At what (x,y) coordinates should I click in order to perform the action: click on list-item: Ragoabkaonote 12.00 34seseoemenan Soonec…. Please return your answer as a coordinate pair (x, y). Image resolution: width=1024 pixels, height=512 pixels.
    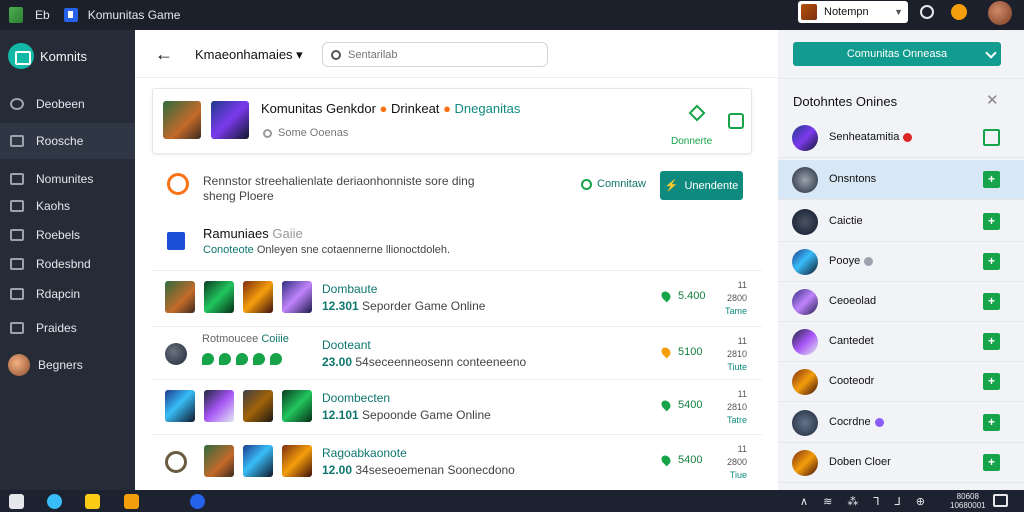
    Looking at the image, I should click on (457, 462).